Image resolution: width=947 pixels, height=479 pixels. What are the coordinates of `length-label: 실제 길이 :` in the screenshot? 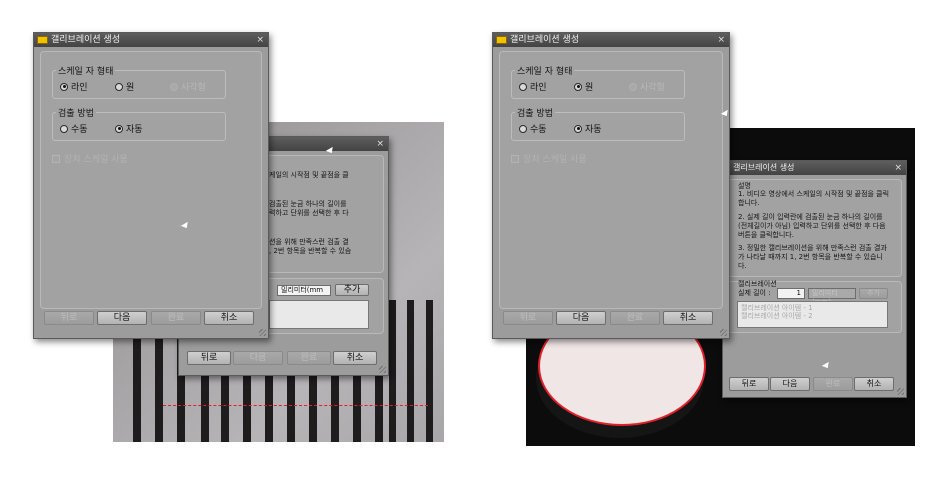 It's located at (754, 293).